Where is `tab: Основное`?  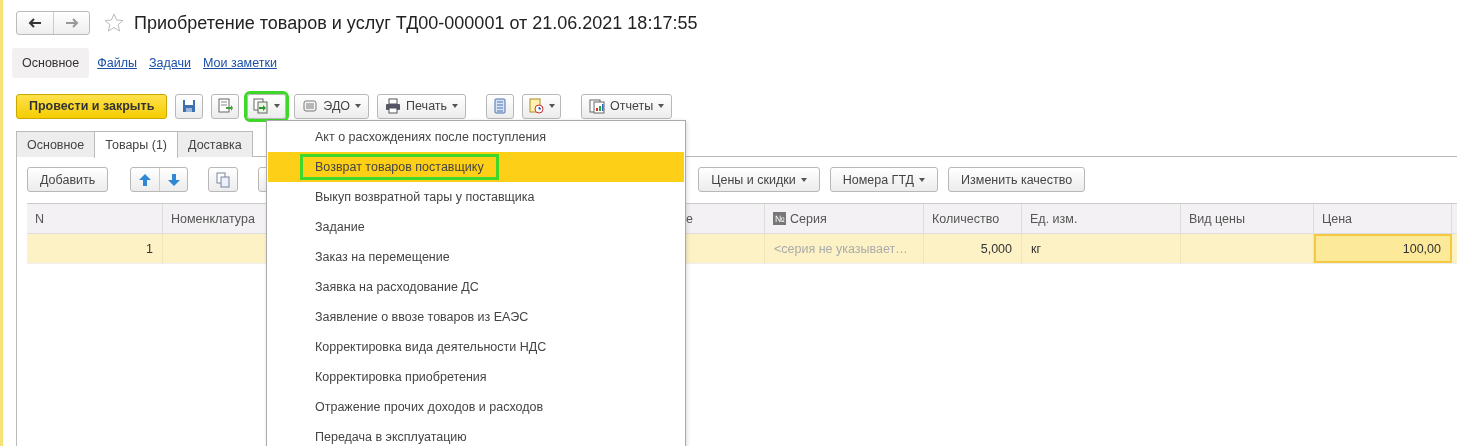 tab: Основное is located at coordinates (56, 144).